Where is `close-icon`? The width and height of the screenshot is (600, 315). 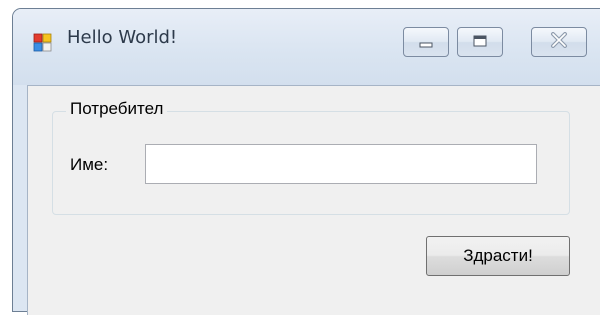
close-icon is located at coordinates (559, 42).